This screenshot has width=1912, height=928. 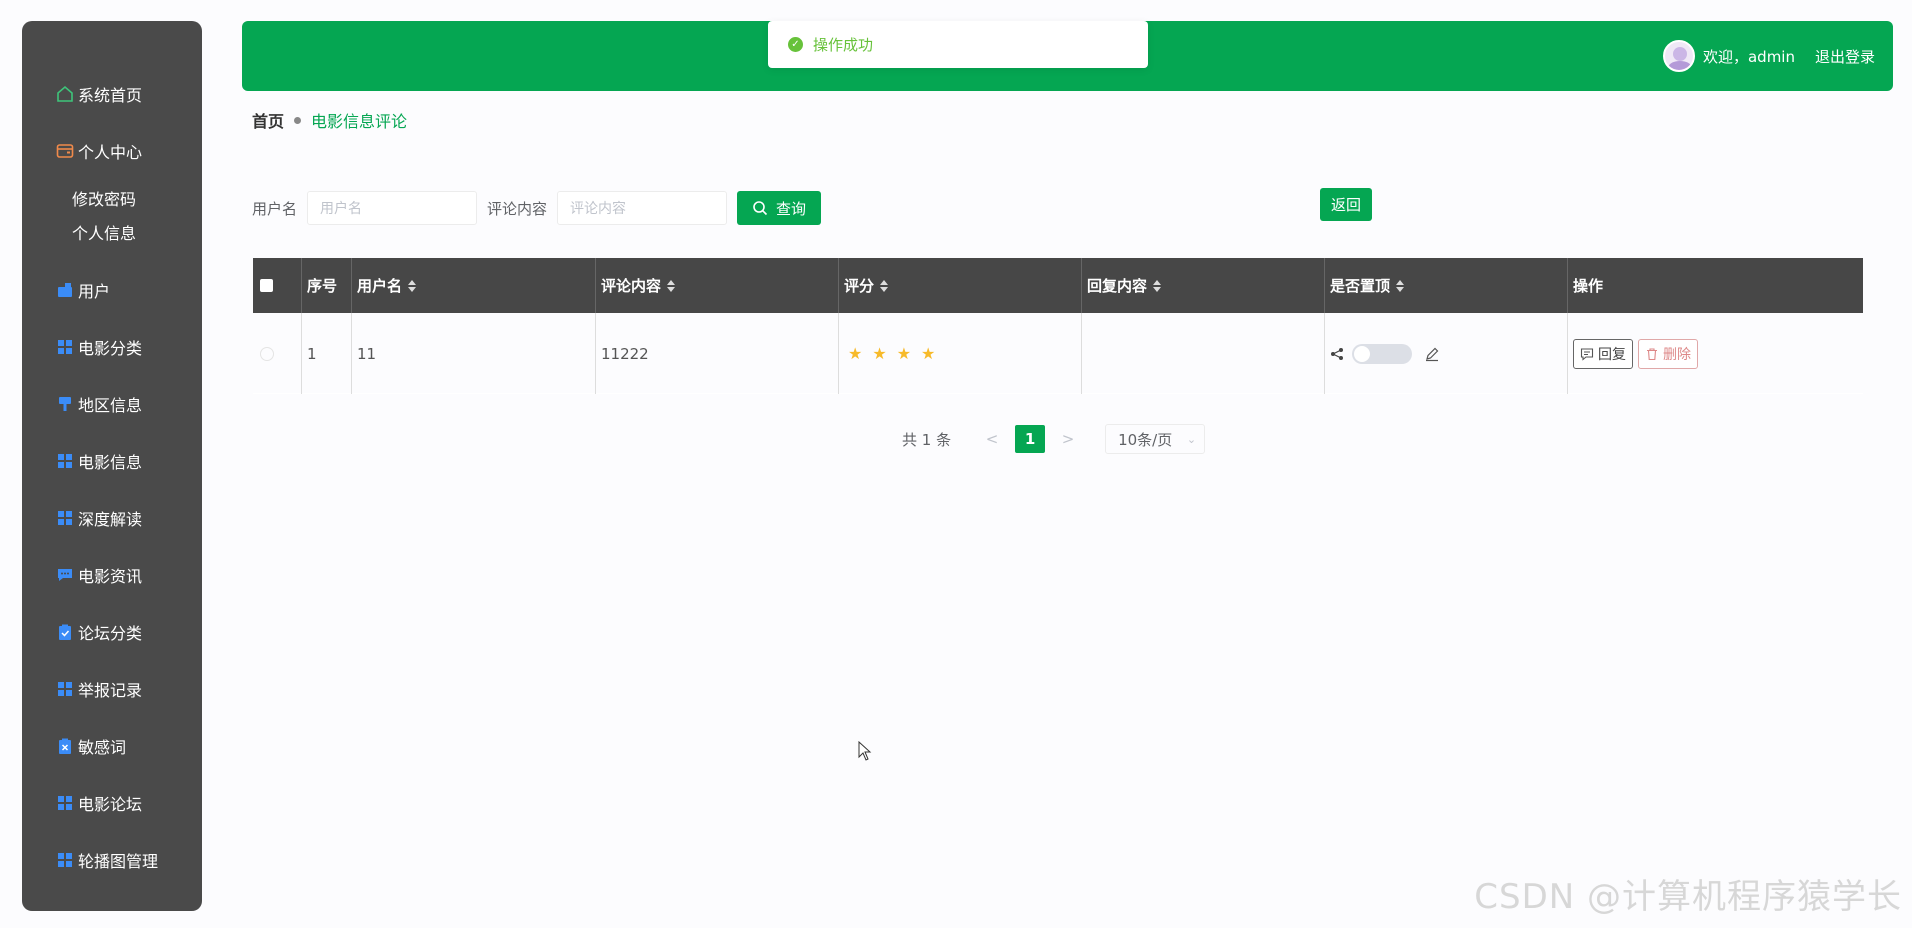 I want to click on pagination: 共 1 条 < 1 > 10条/页 ⌄, so click(x=1054, y=439).